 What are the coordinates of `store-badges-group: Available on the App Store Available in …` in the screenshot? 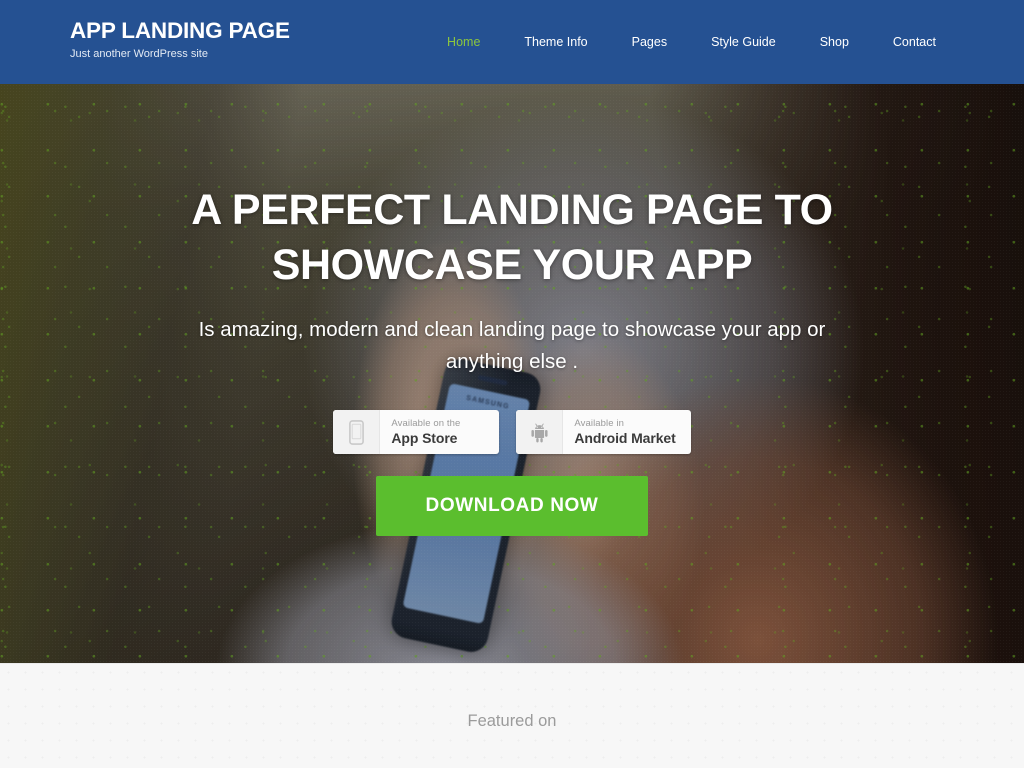 It's located at (512, 432).